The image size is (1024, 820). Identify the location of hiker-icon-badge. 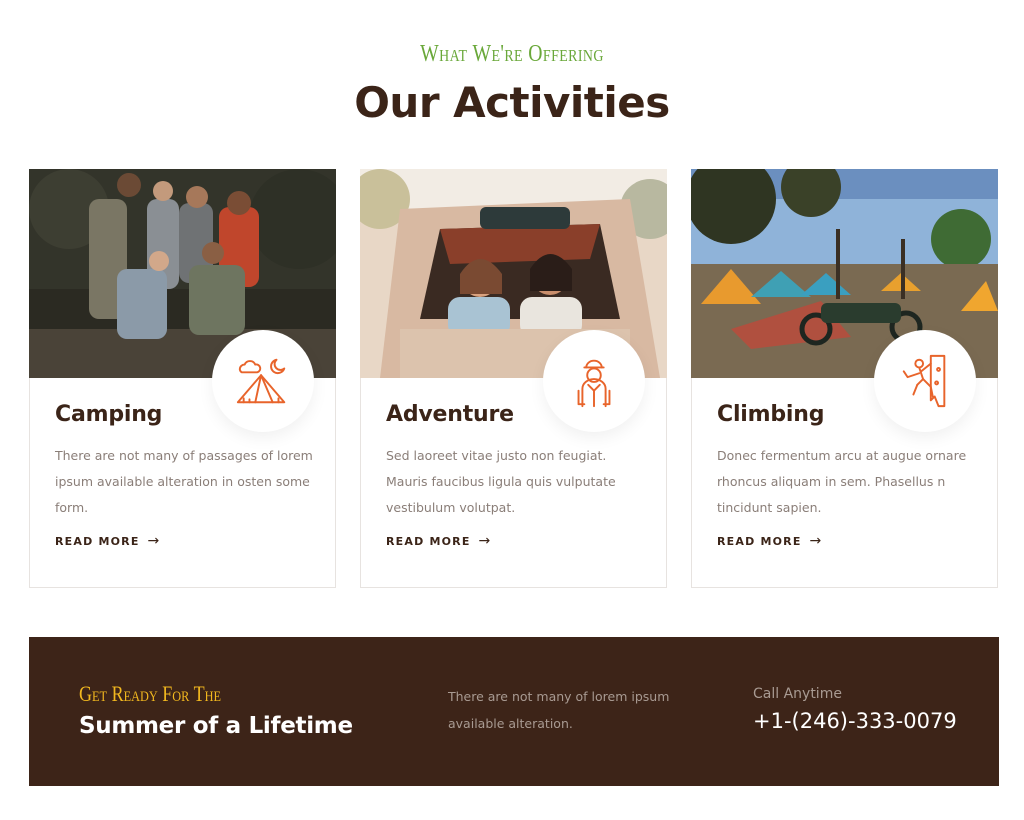
(594, 381).